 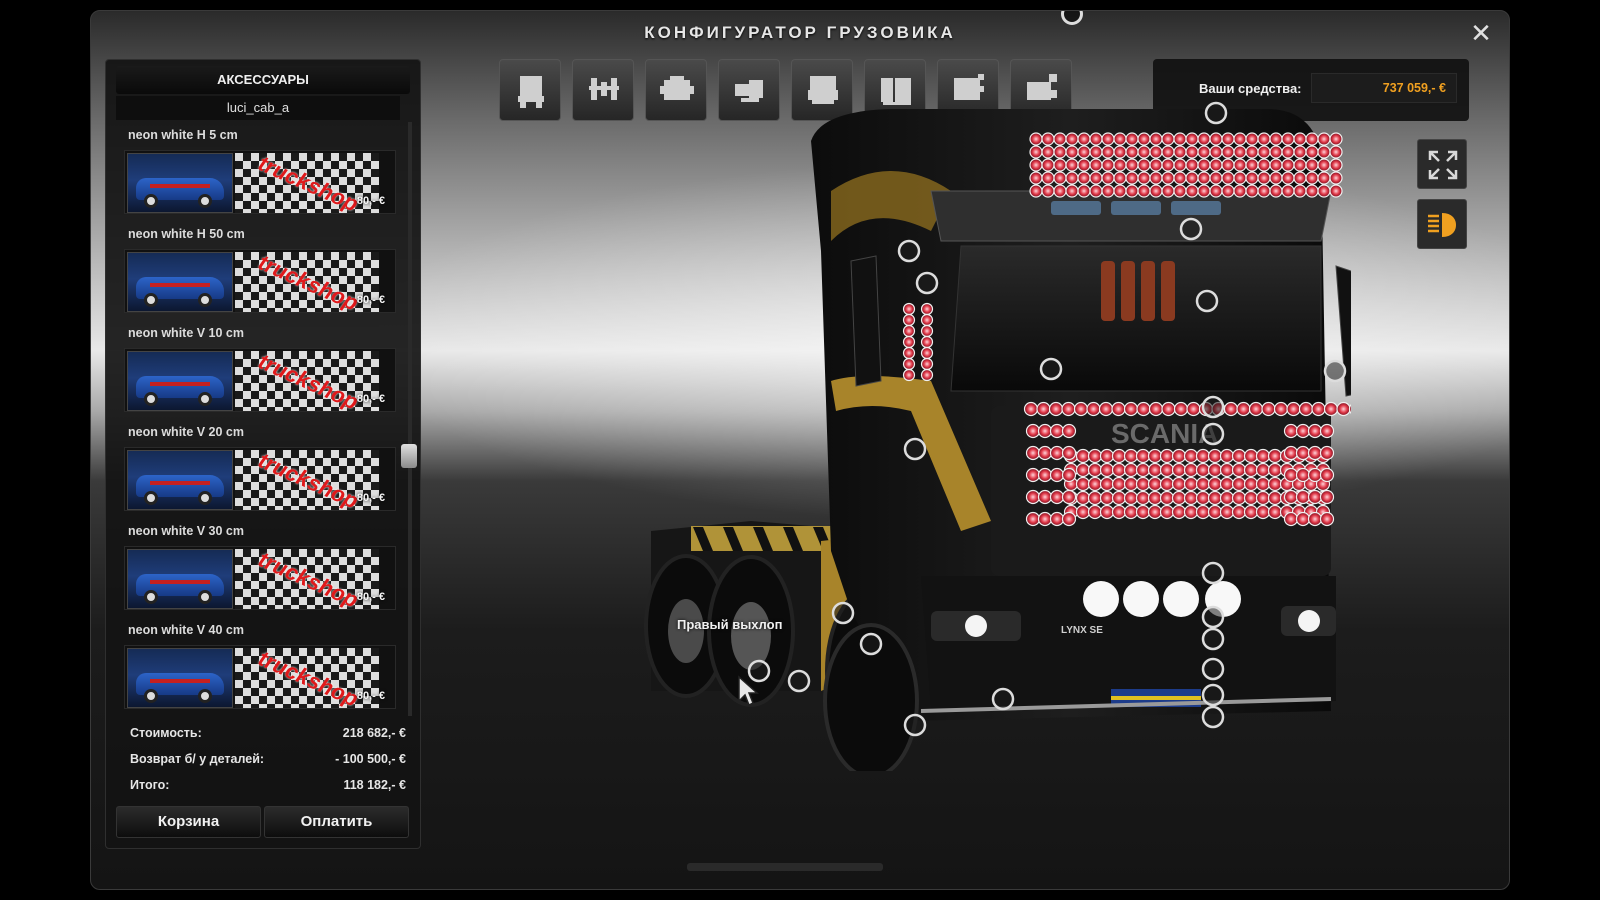 What do you see at coordinates (374, 733) in the screenshot?
I see `cost-value: 218 682,- €` at bounding box center [374, 733].